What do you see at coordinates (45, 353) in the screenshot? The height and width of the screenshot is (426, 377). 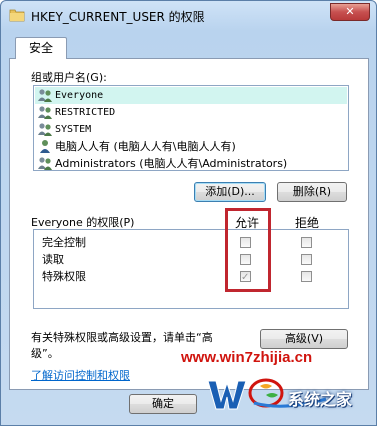 I see `advanced-text-line2: 级”。` at bounding box center [45, 353].